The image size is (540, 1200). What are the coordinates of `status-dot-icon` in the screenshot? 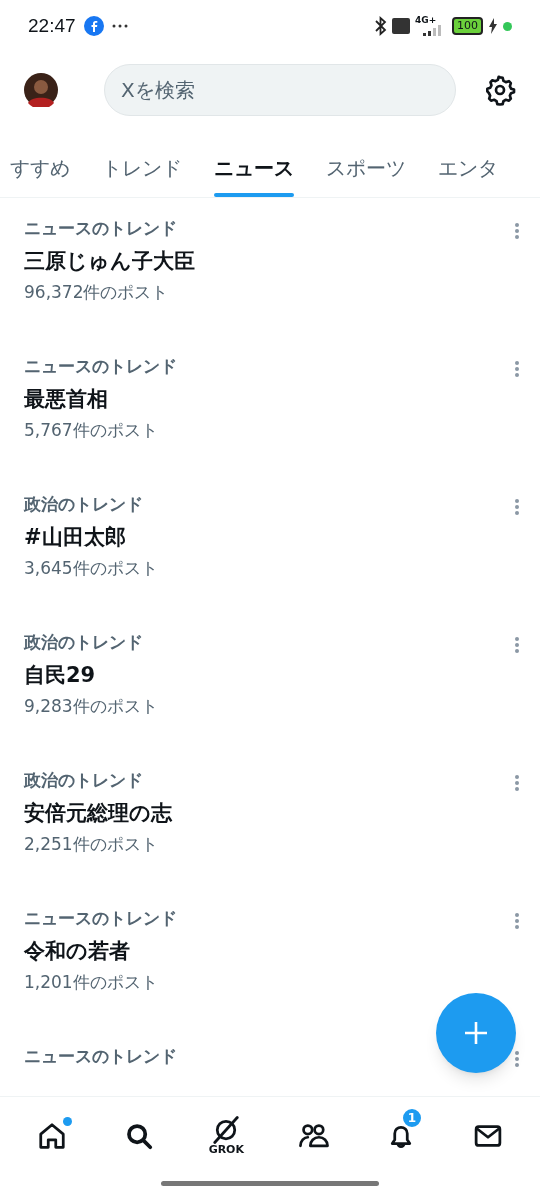 It's located at (507, 26).